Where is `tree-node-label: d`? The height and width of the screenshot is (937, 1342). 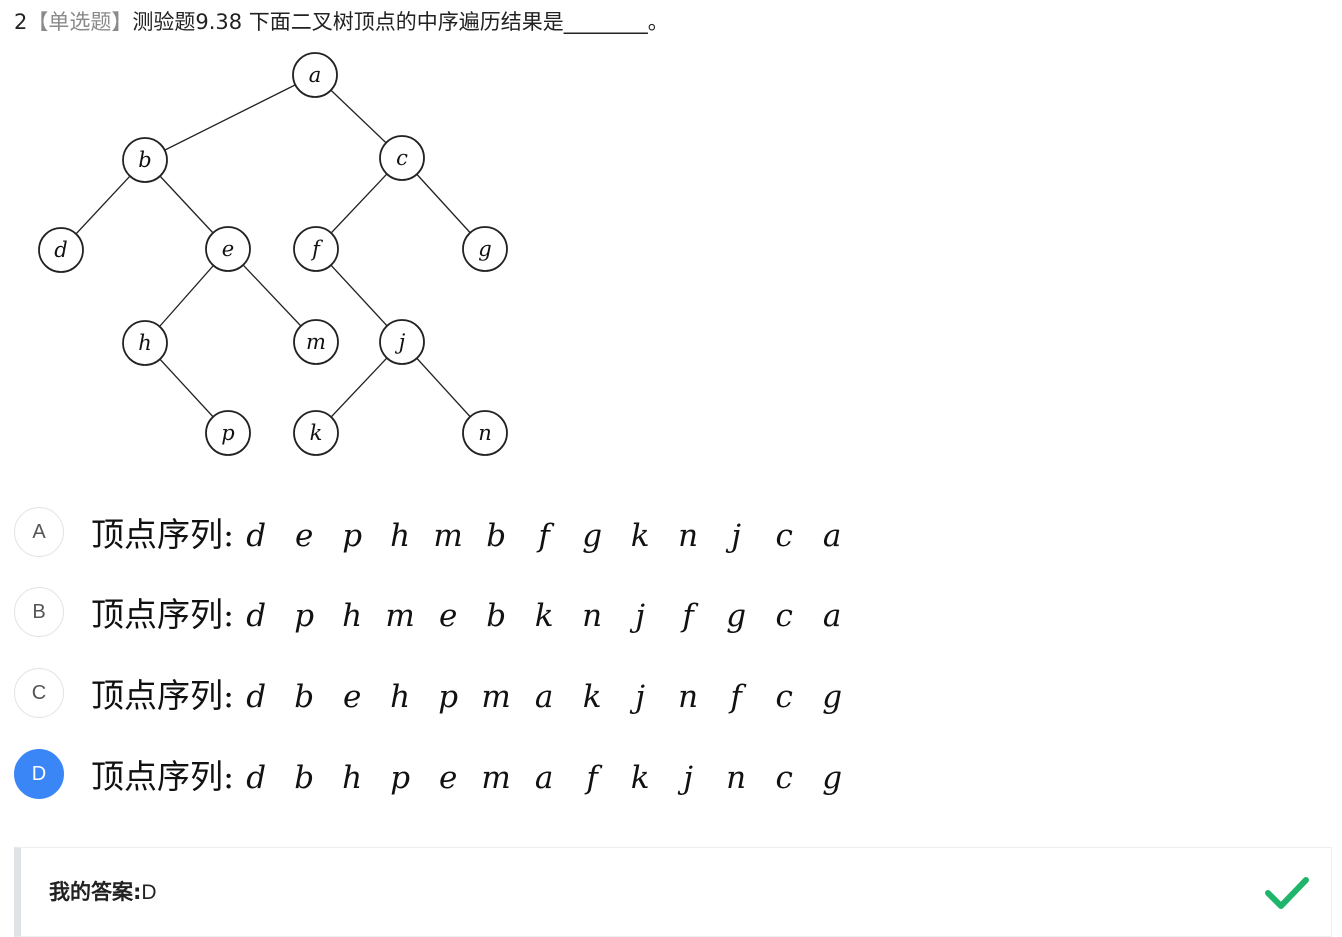
tree-node-label: d is located at coordinates (60, 250).